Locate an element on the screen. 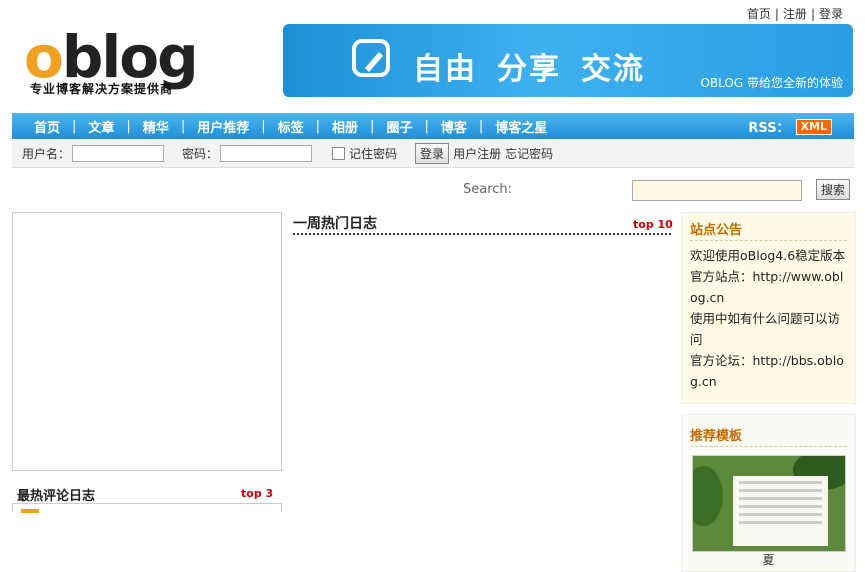  notice-title: 站点公告 is located at coordinates (768, 230).